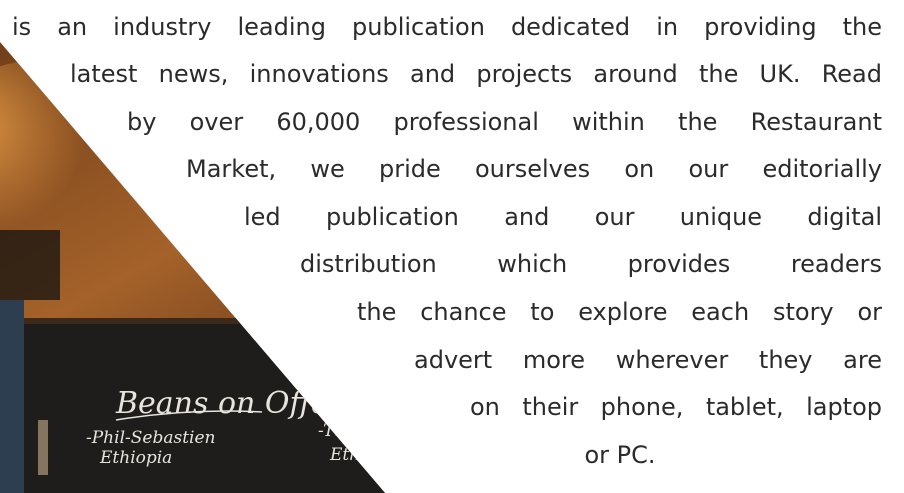 The image size is (904, 493). What do you see at coordinates (648, 360) in the screenshot?
I see `text-line-8: advert more wherever they are` at bounding box center [648, 360].